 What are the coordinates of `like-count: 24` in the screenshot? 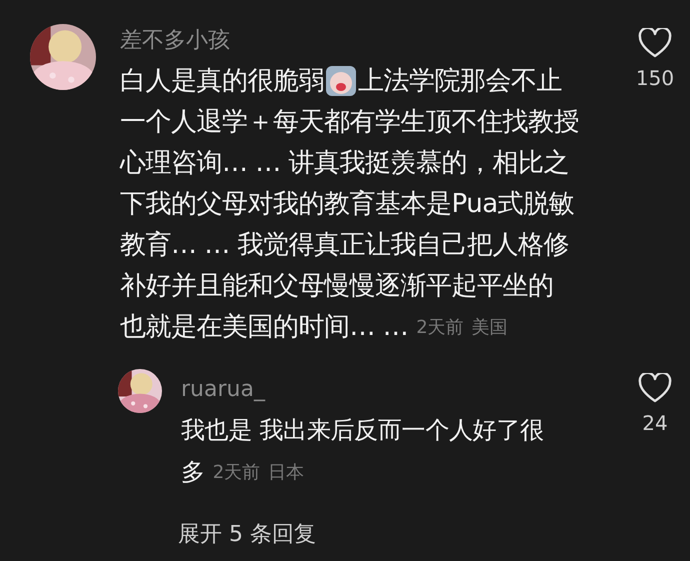 It's located at (655, 423).